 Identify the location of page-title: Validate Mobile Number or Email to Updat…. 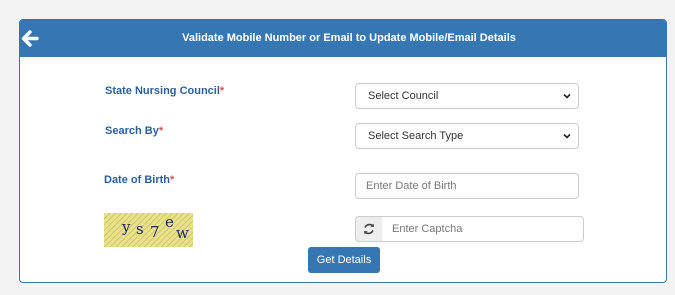
(349, 38).